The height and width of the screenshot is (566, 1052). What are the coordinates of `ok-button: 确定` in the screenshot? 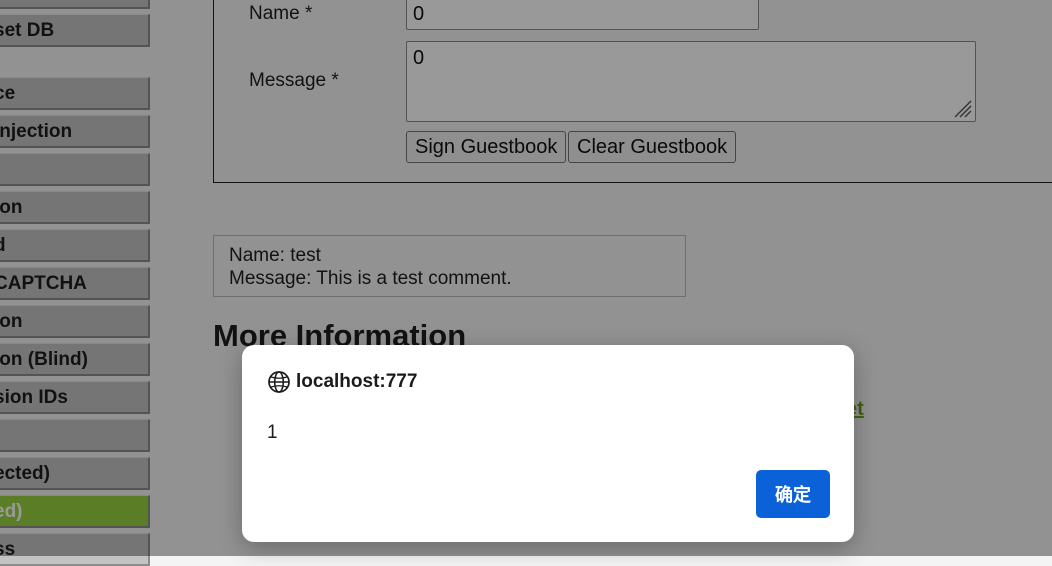 It's located at (793, 494).